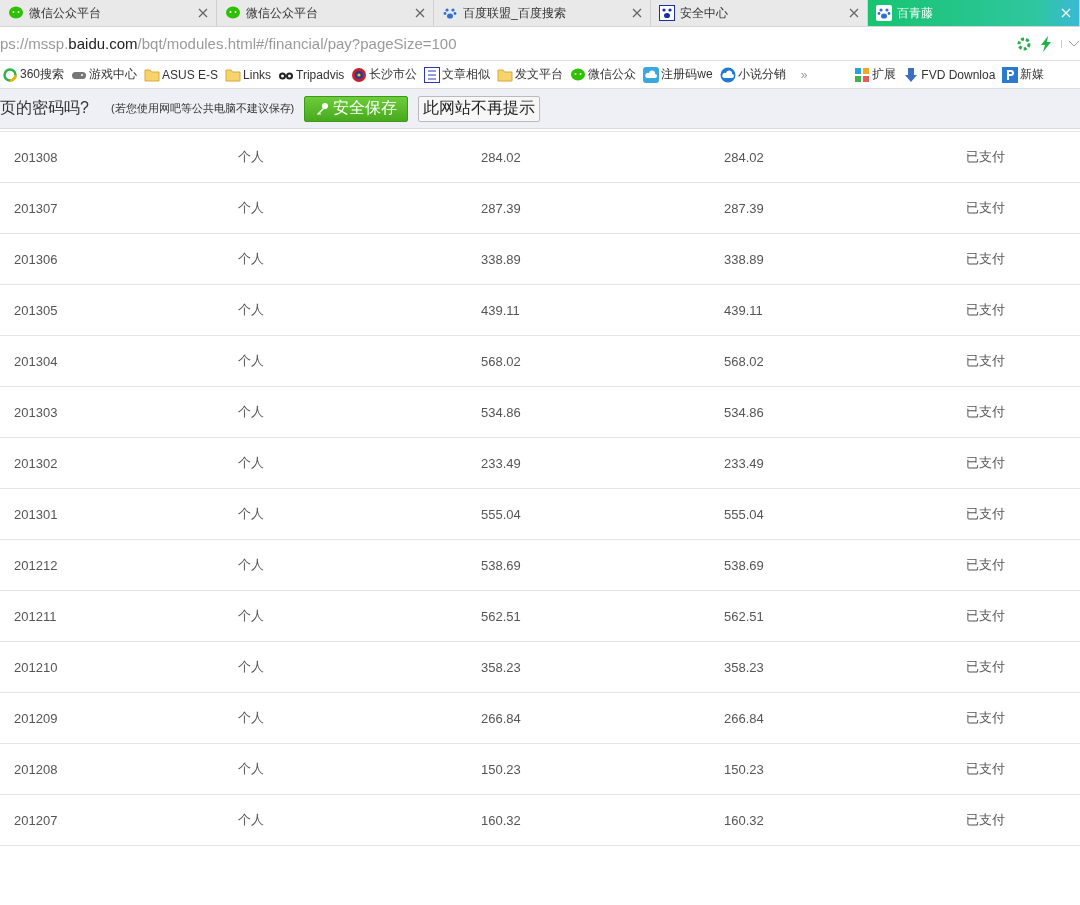 This screenshot has width=1080, height=905. I want to click on bookmark-item: 长沙市公, so click(384, 74).